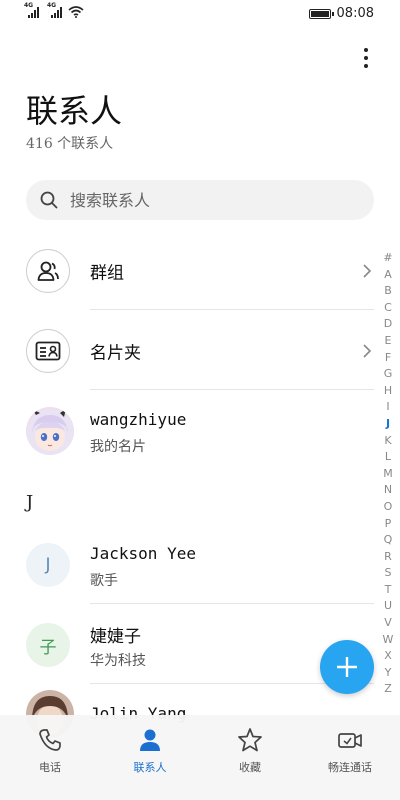 The height and width of the screenshot is (800, 400). Describe the element at coordinates (50, 757) in the screenshot. I see `tab-phone: 电话` at that location.